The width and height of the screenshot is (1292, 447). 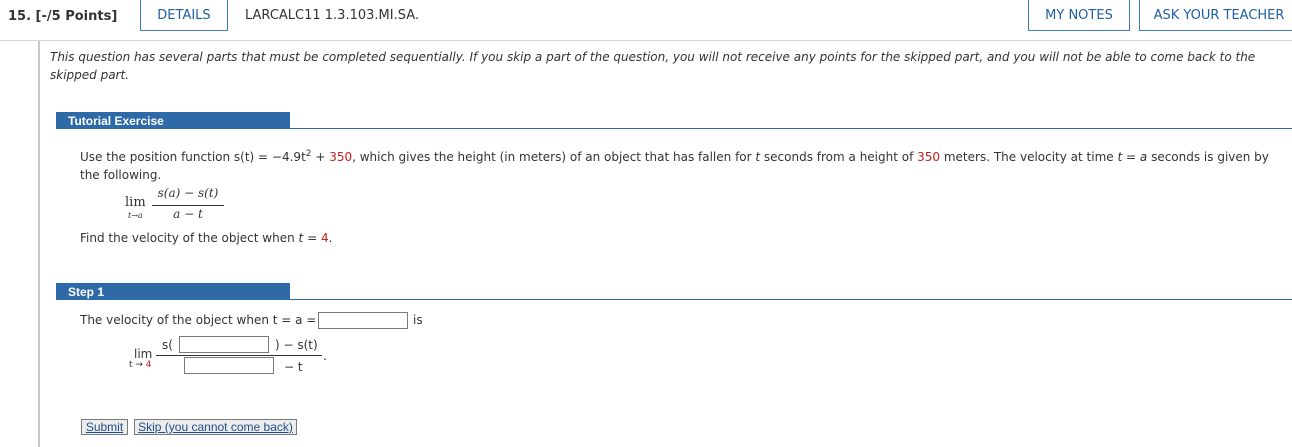 I want to click on details-button: DETAILS, so click(x=184, y=15).